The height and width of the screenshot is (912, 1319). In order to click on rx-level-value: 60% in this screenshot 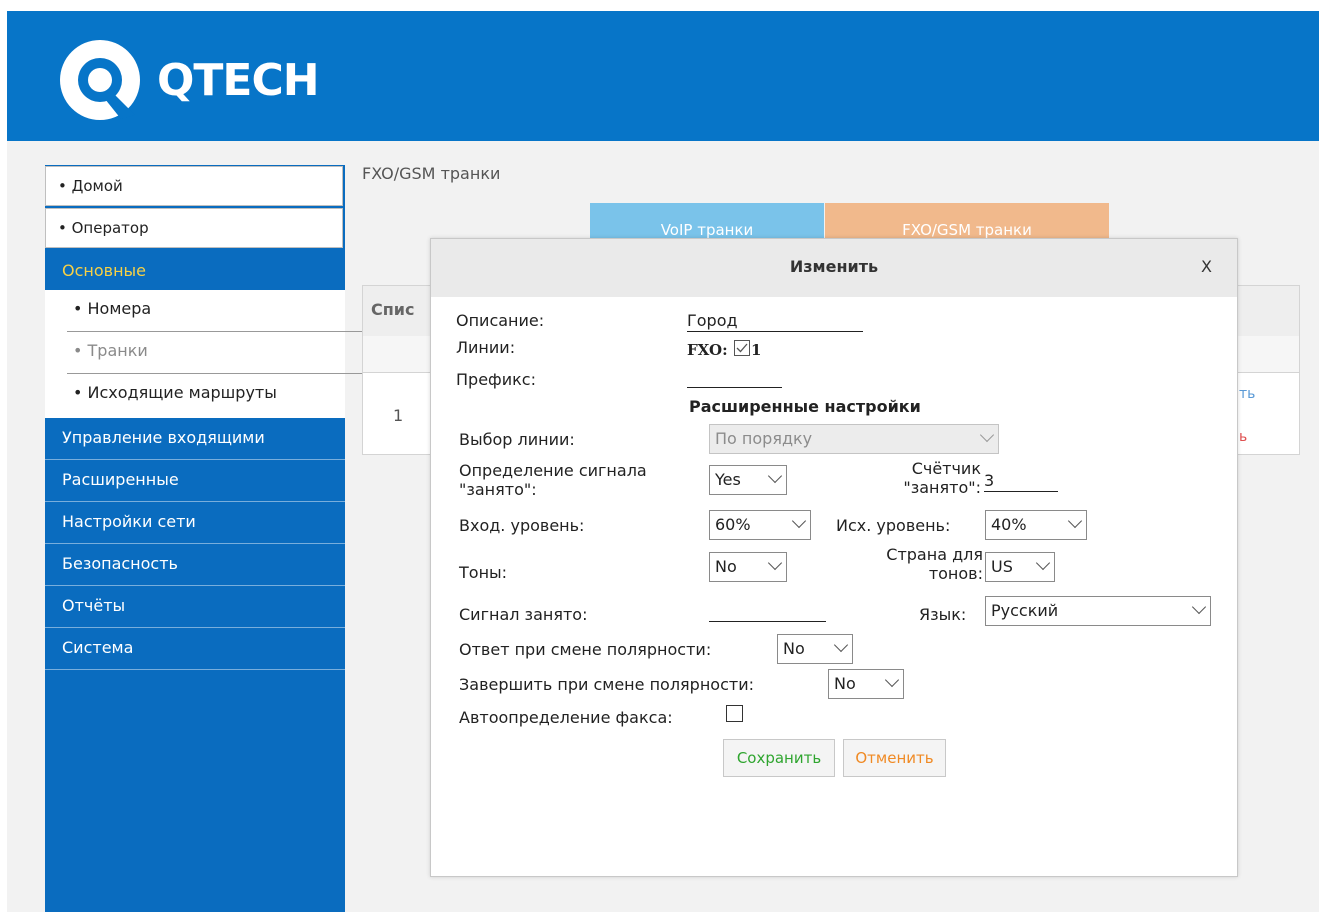, I will do `click(733, 524)`.